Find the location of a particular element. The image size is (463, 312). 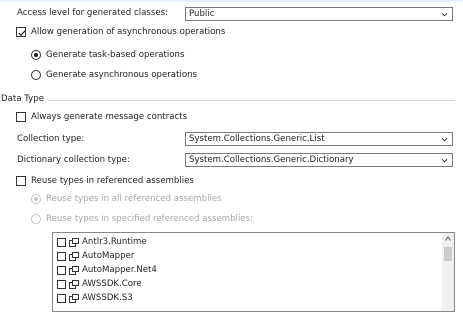

list-item: Antlr3.Runtime is located at coordinates (102, 242).